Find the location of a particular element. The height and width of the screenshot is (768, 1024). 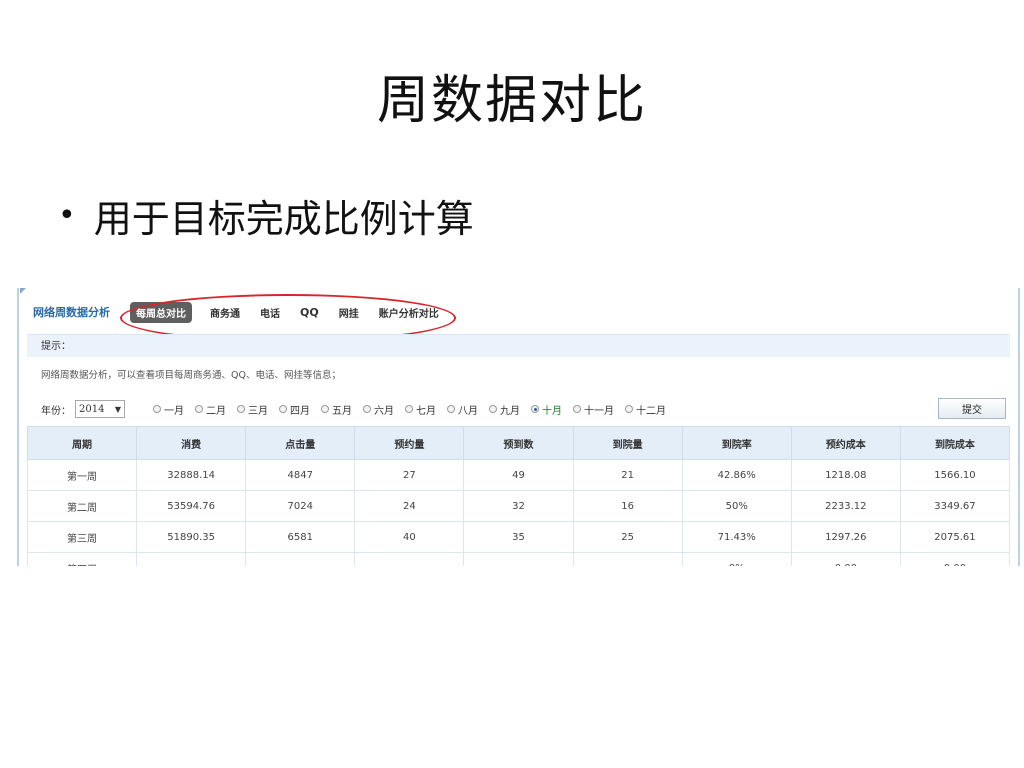

table-cell: 3349.67 is located at coordinates (955, 506).